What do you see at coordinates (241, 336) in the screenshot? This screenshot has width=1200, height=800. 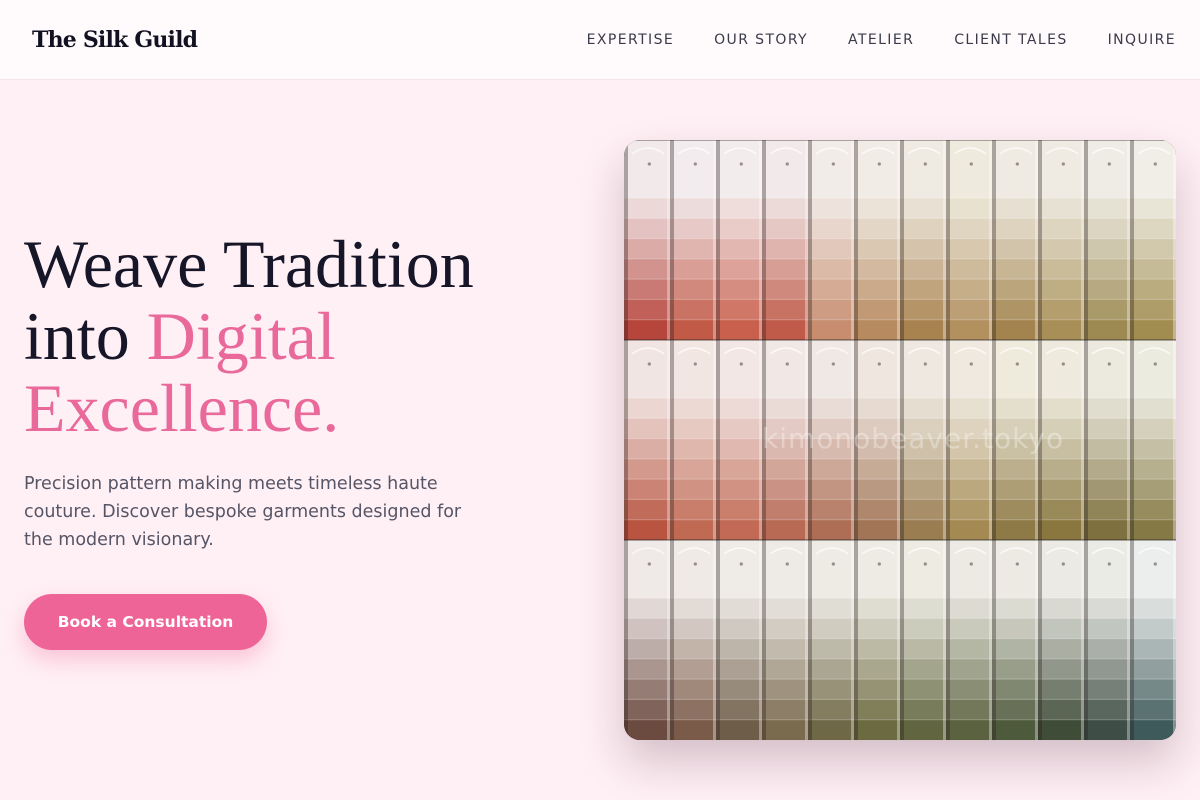 I see `hero-title-line-2-accent: Digital` at bounding box center [241, 336].